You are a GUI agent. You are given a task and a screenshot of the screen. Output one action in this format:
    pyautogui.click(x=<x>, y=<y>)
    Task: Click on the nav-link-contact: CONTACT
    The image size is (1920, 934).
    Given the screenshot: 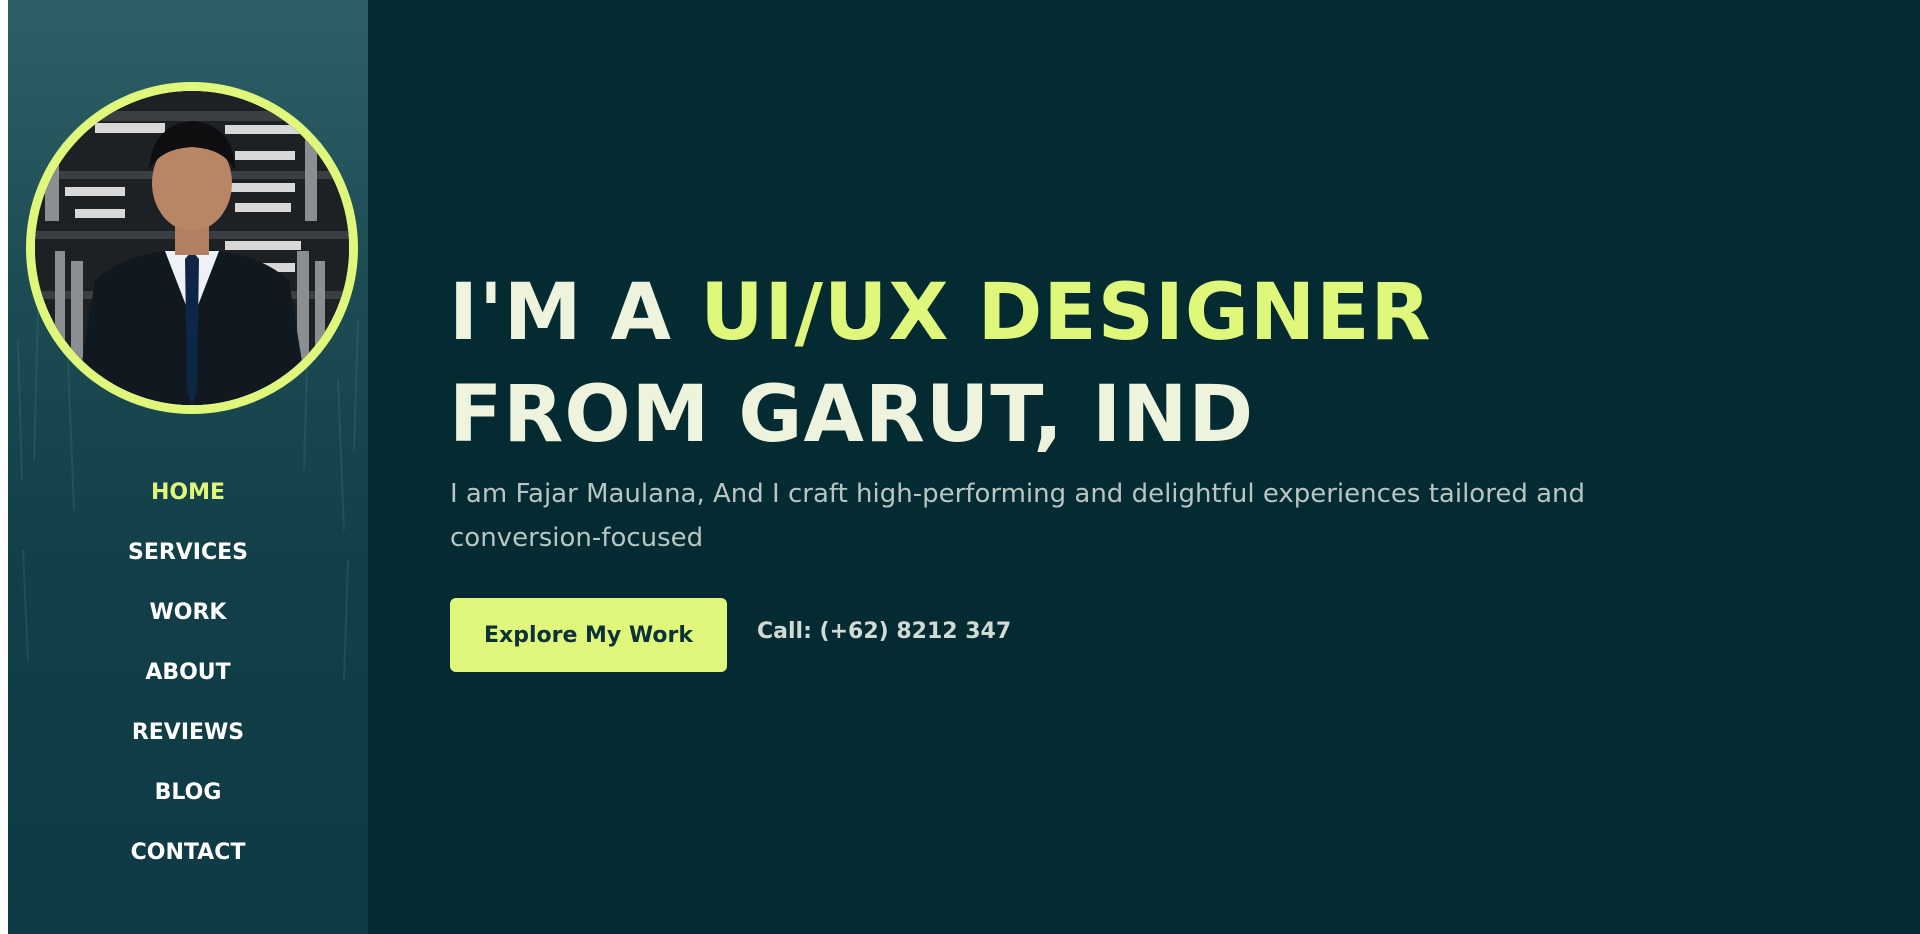 What is the action you would take?
    pyautogui.click(x=188, y=852)
    